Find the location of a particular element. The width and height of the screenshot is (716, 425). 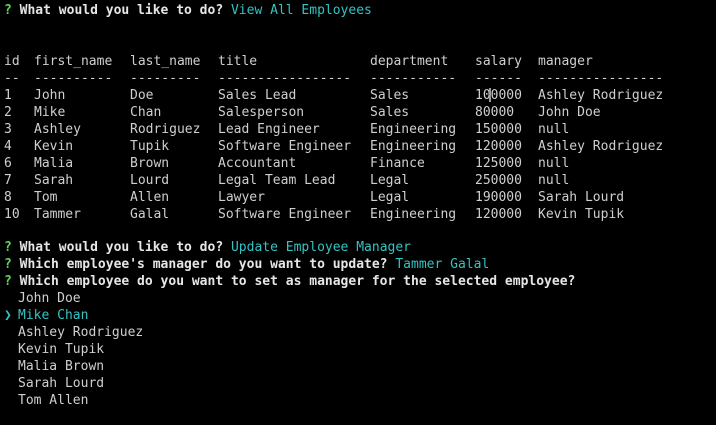

column-header-last-name: last_name is located at coordinates (165, 61).